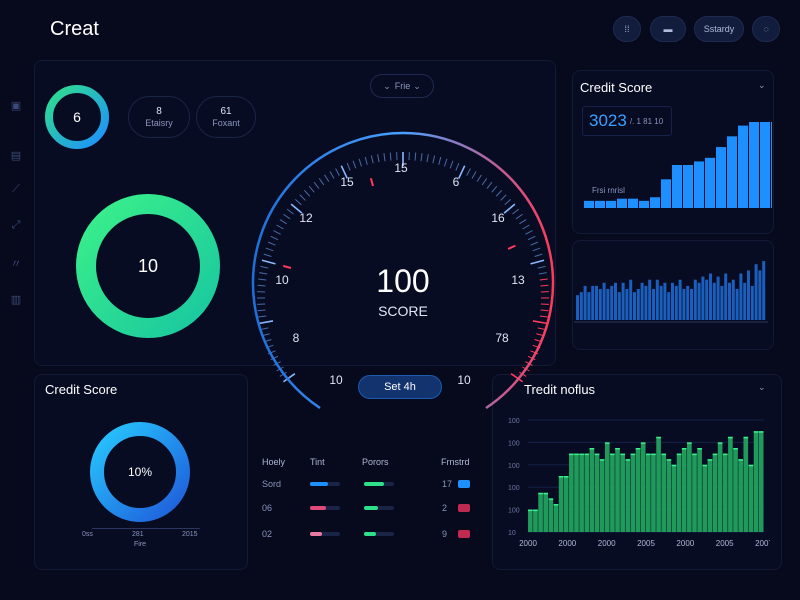 The height and width of the screenshot is (600, 800). What do you see at coordinates (16, 105) in the screenshot?
I see `sidebar-grid-icon: ▣` at bounding box center [16, 105].